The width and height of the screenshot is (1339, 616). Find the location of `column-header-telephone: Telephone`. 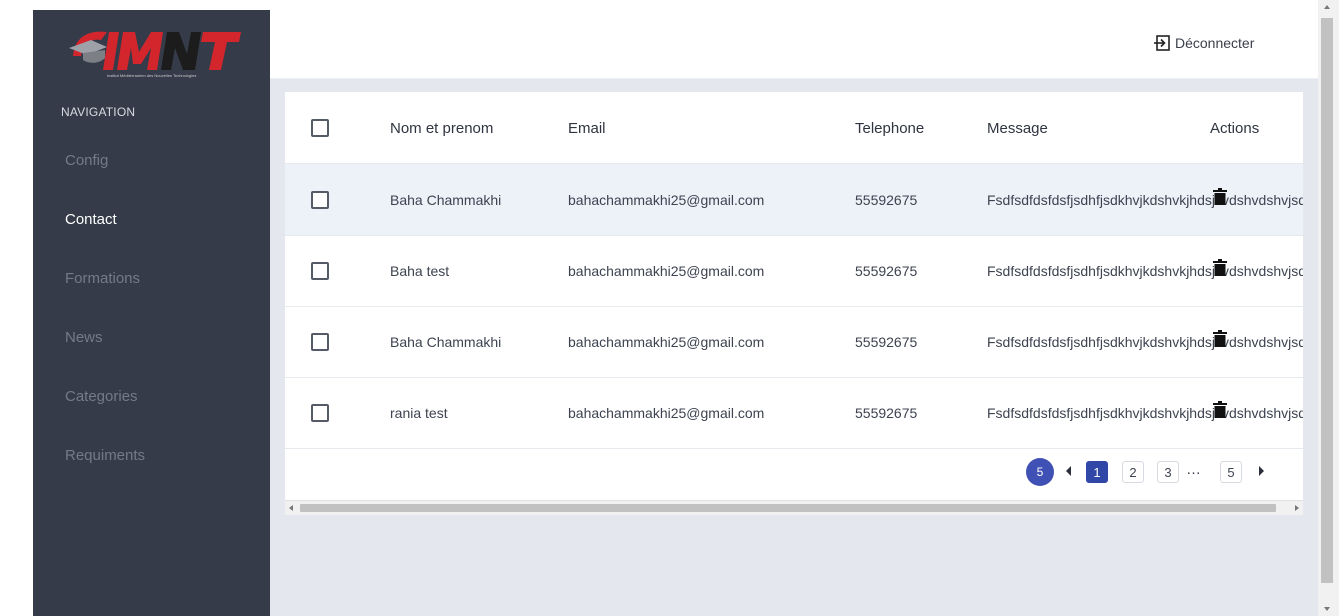

column-header-telephone: Telephone is located at coordinates (889, 128).